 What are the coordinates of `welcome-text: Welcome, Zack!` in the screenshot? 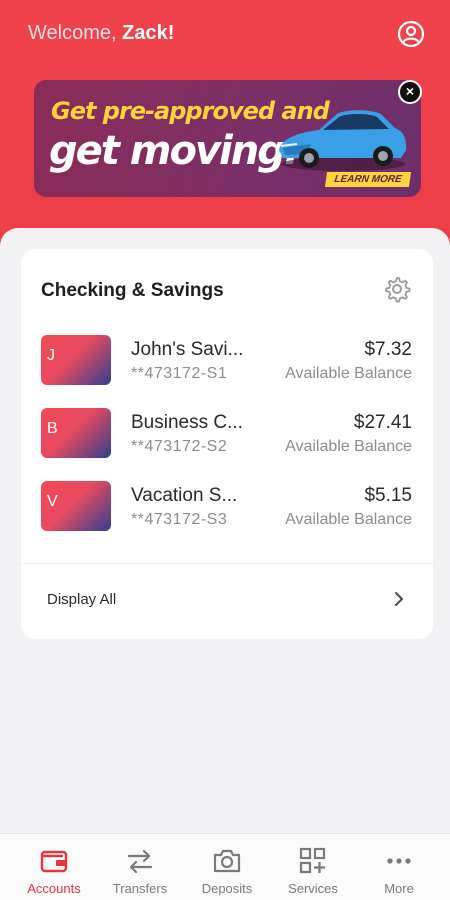 It's located at (101, 33).